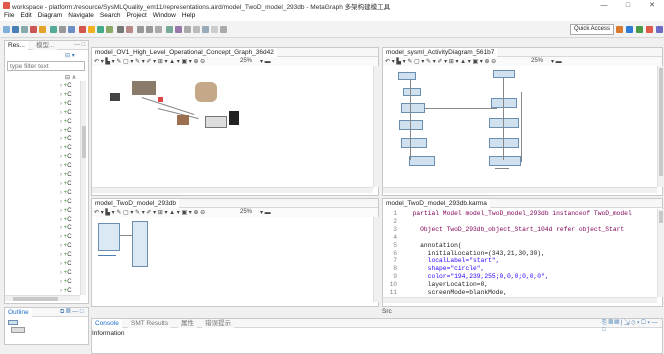 The height and width of the screenshot is (354, 664). Describe the element at coordinates (71, 29) in the screenshot. I see `outline-icon` at that location.